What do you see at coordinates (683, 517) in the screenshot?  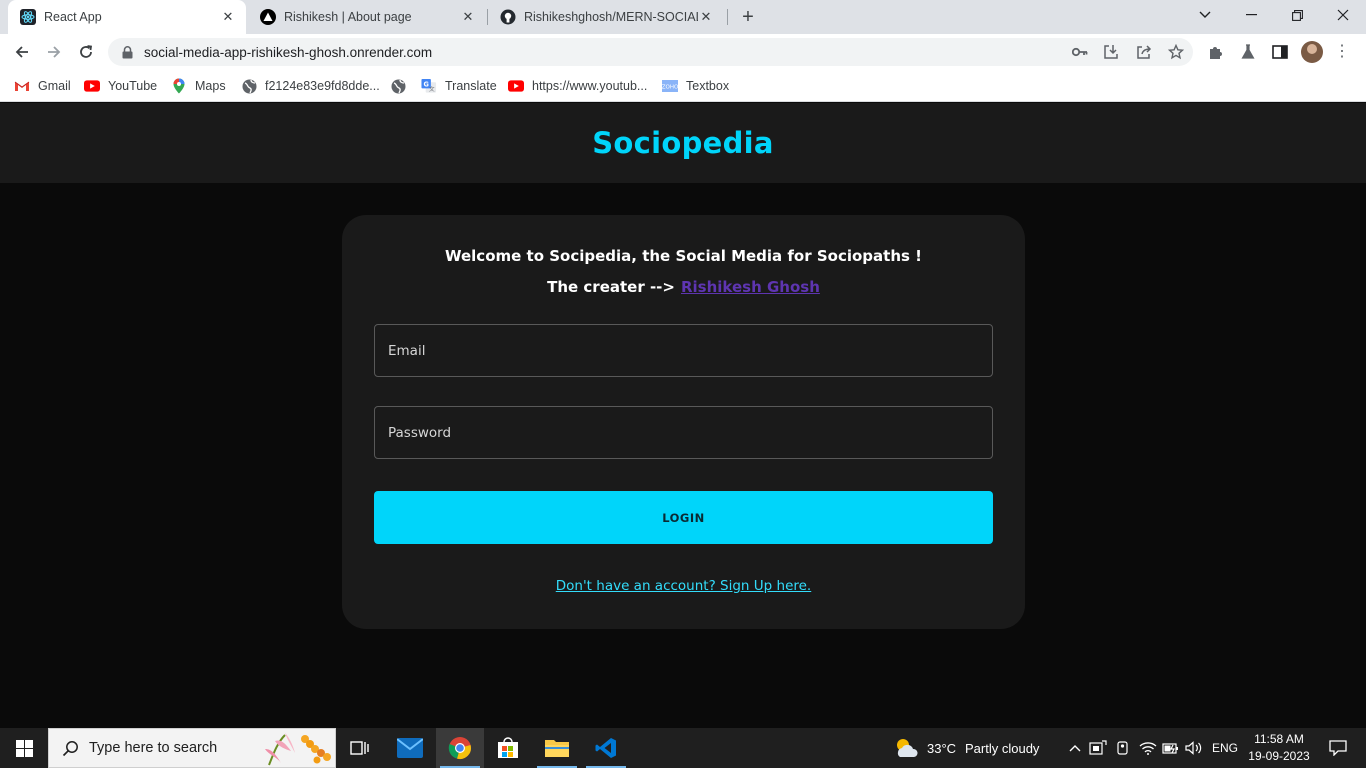 I see `login-button: LOGIN` at bounding box center [683, 517].